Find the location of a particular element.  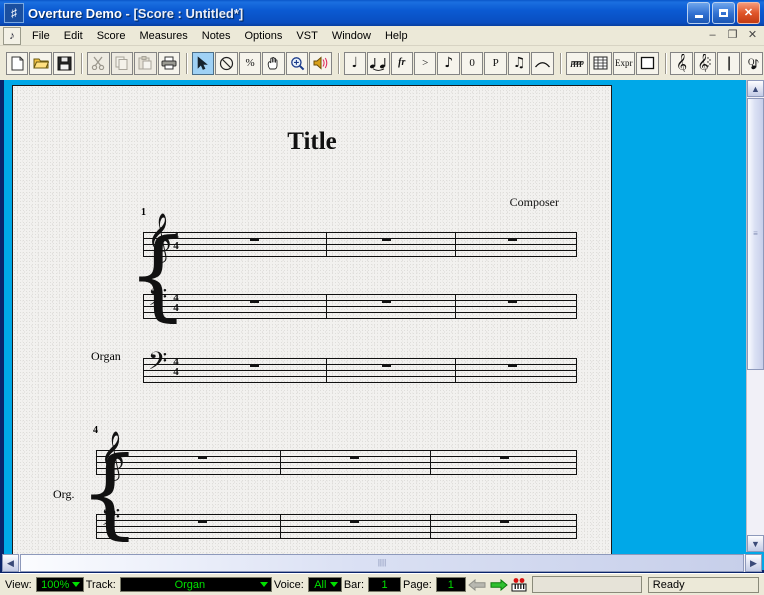

open-folder-button is located at coordinates (40, 63).